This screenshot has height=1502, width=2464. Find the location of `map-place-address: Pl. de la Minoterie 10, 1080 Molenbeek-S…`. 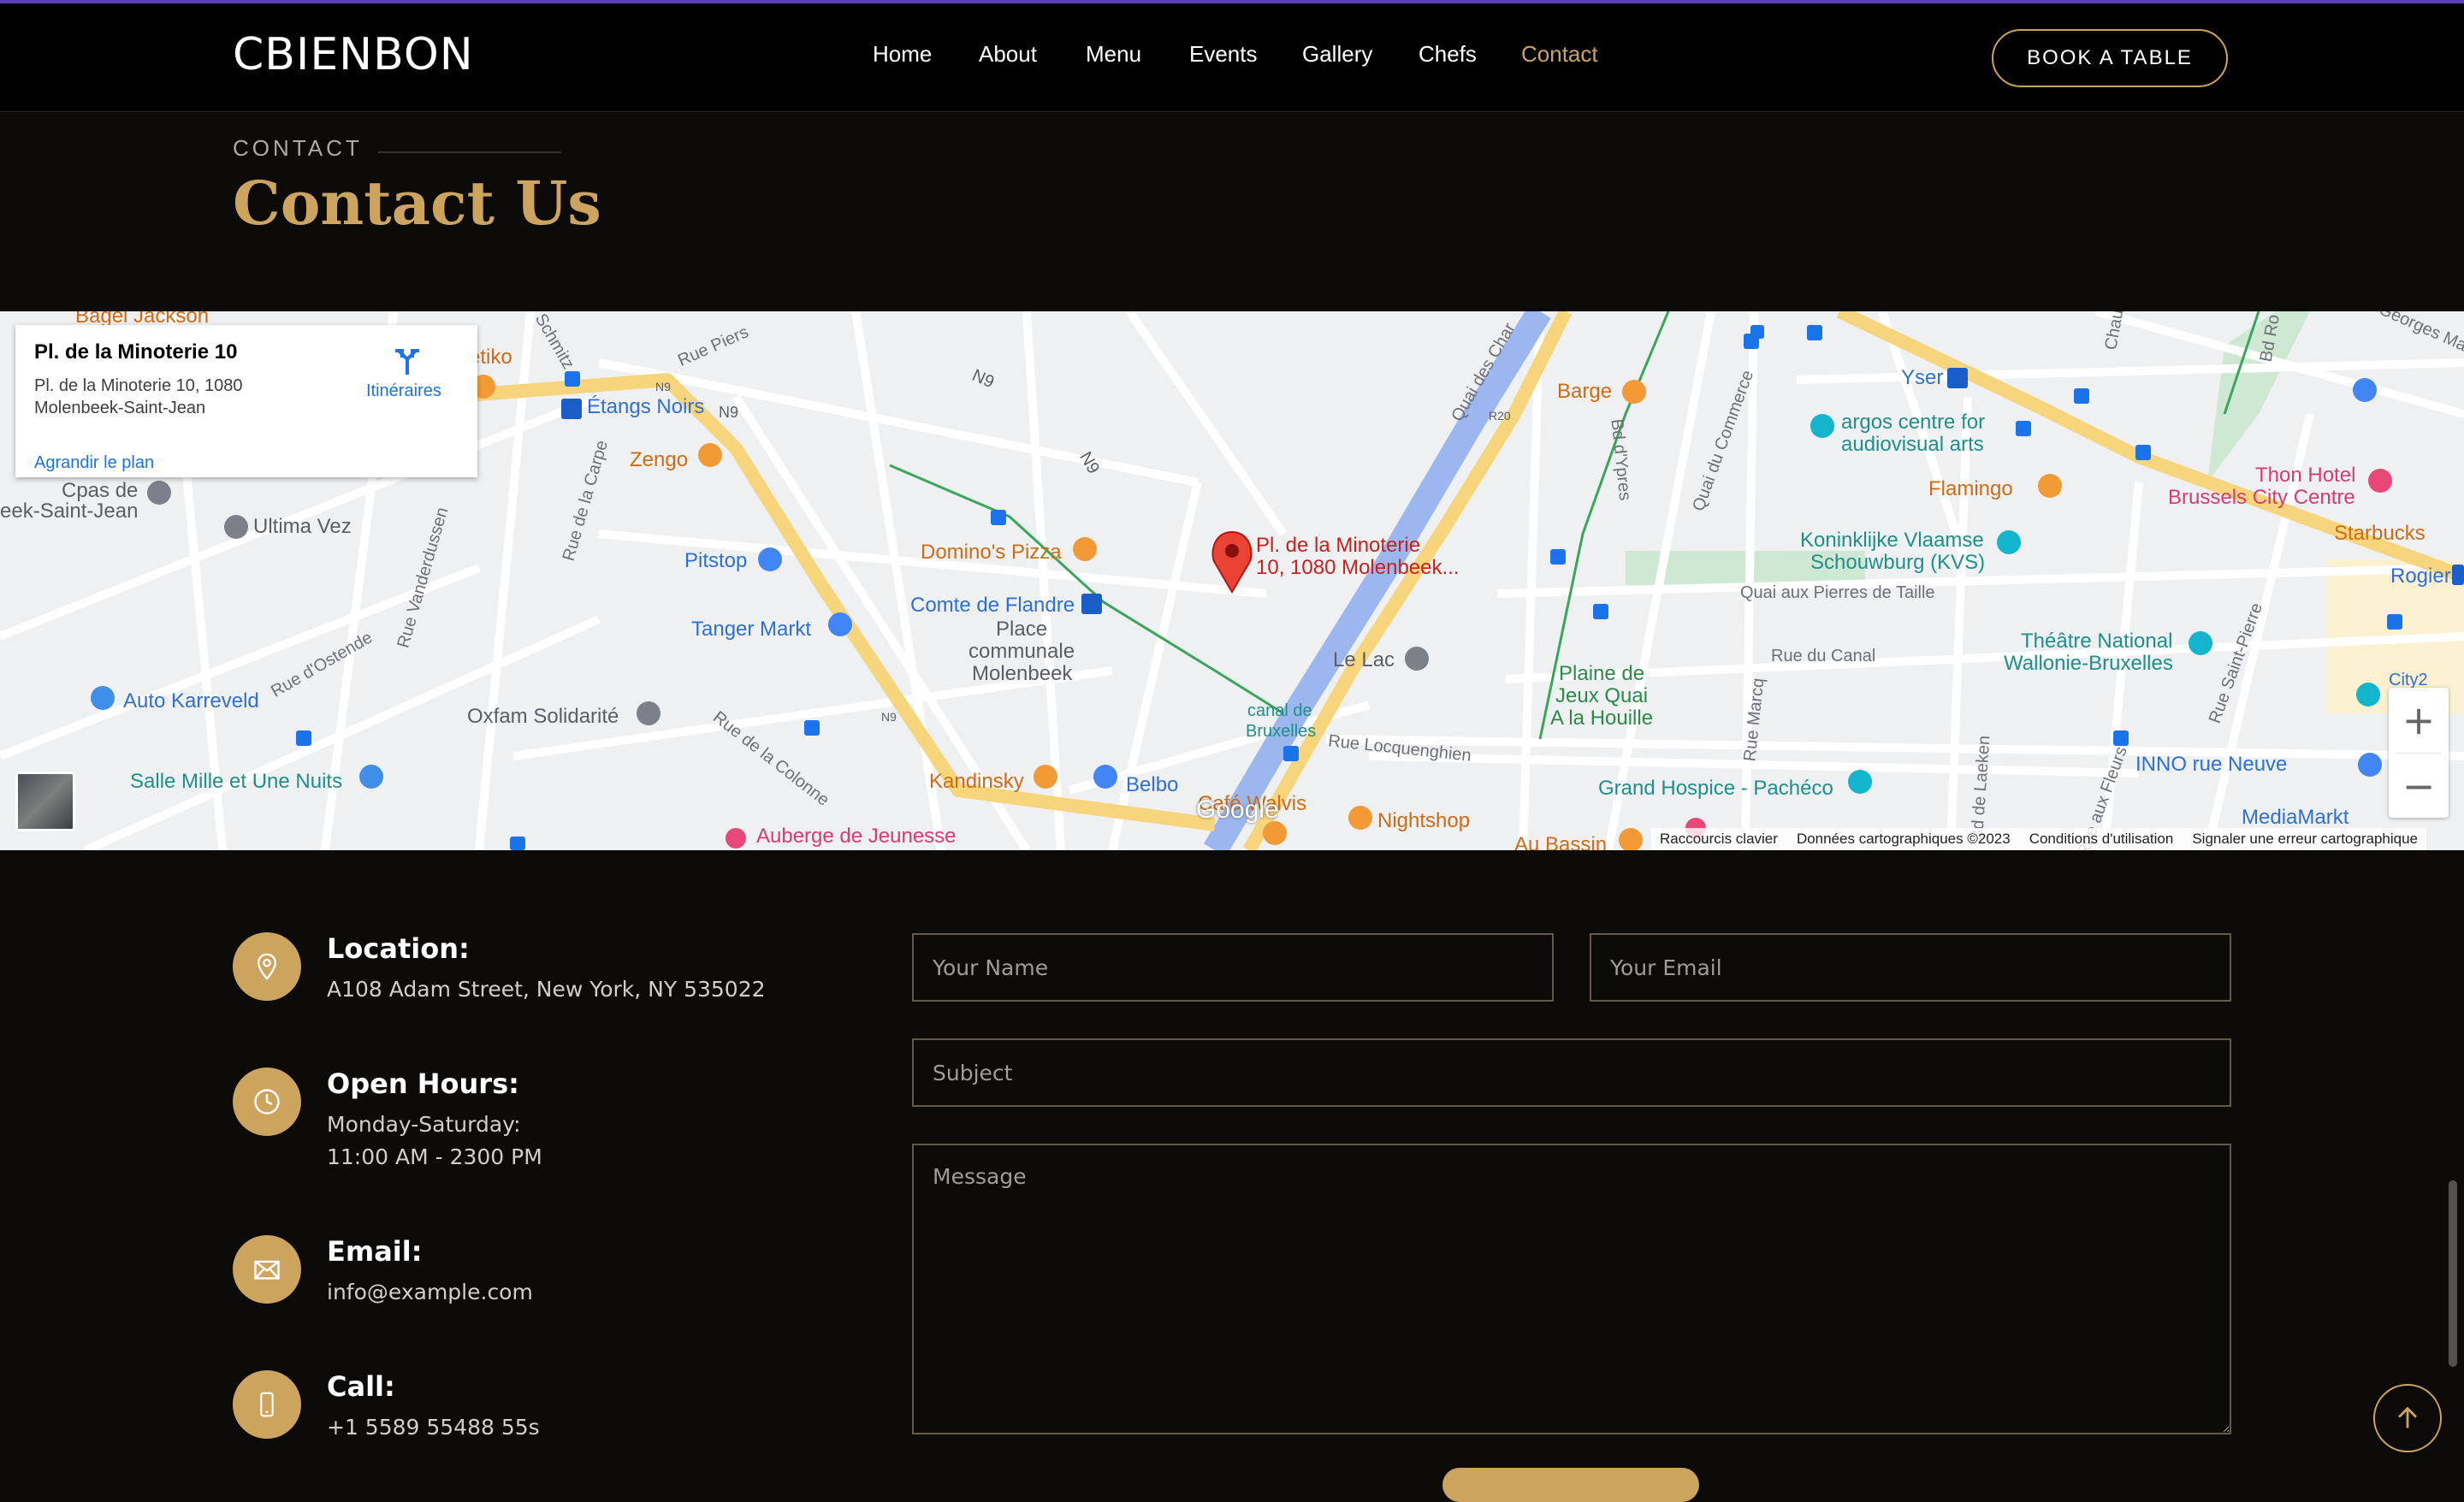

map-place-address: Pl. de la Minoterie 10, 1080 Molenbeek-S… is located at coordinates (138, 396).